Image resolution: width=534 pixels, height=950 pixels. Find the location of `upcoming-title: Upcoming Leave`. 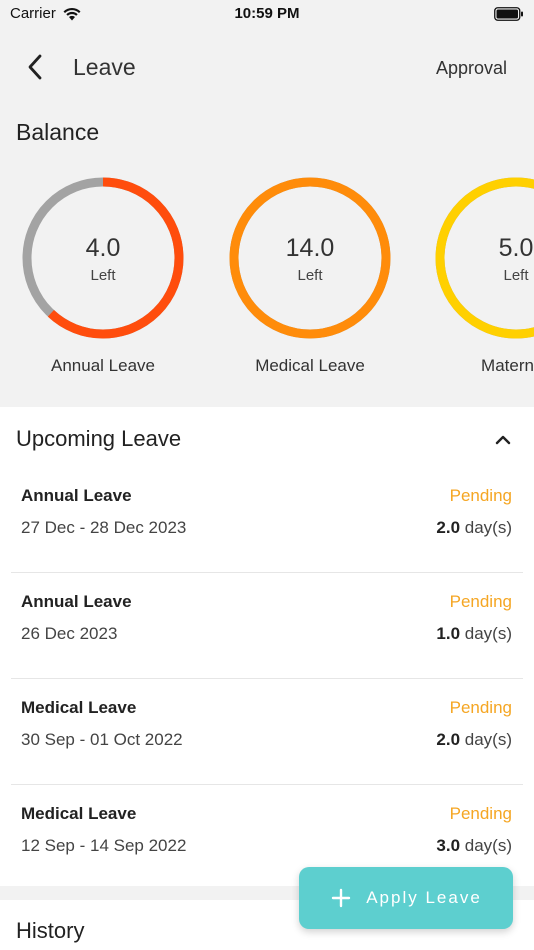

upcoming-title: Upcoming Leave is located at coordinates (99, 438).